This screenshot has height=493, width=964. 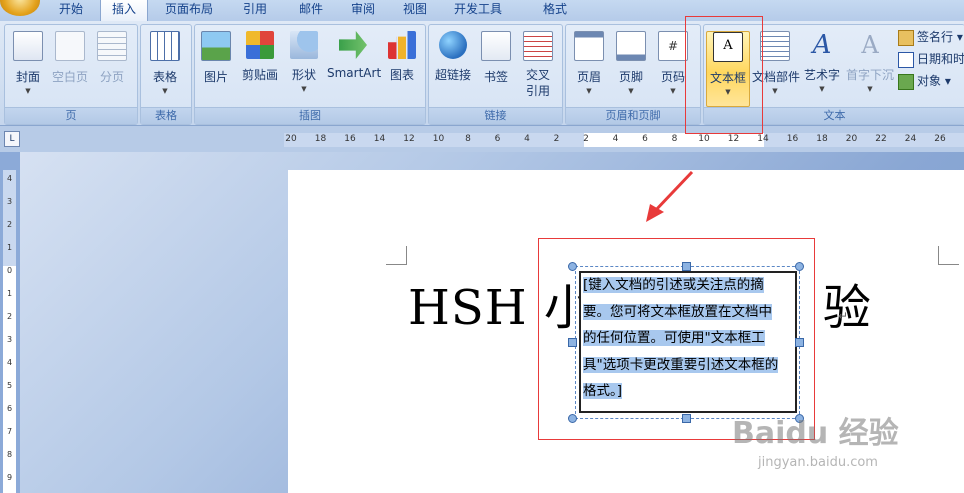 What do you see at coordinates (822, 69) in the screenshot?
I see `wordart-button: A 艺术字 ▼` at bounding box center [822, 69].